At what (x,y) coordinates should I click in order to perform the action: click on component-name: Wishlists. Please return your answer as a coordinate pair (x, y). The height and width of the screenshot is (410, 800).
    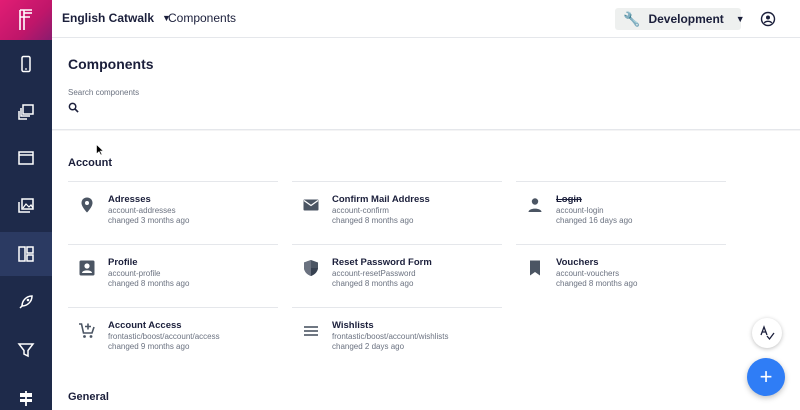
    Looking at the image, I should click on (353, 325).